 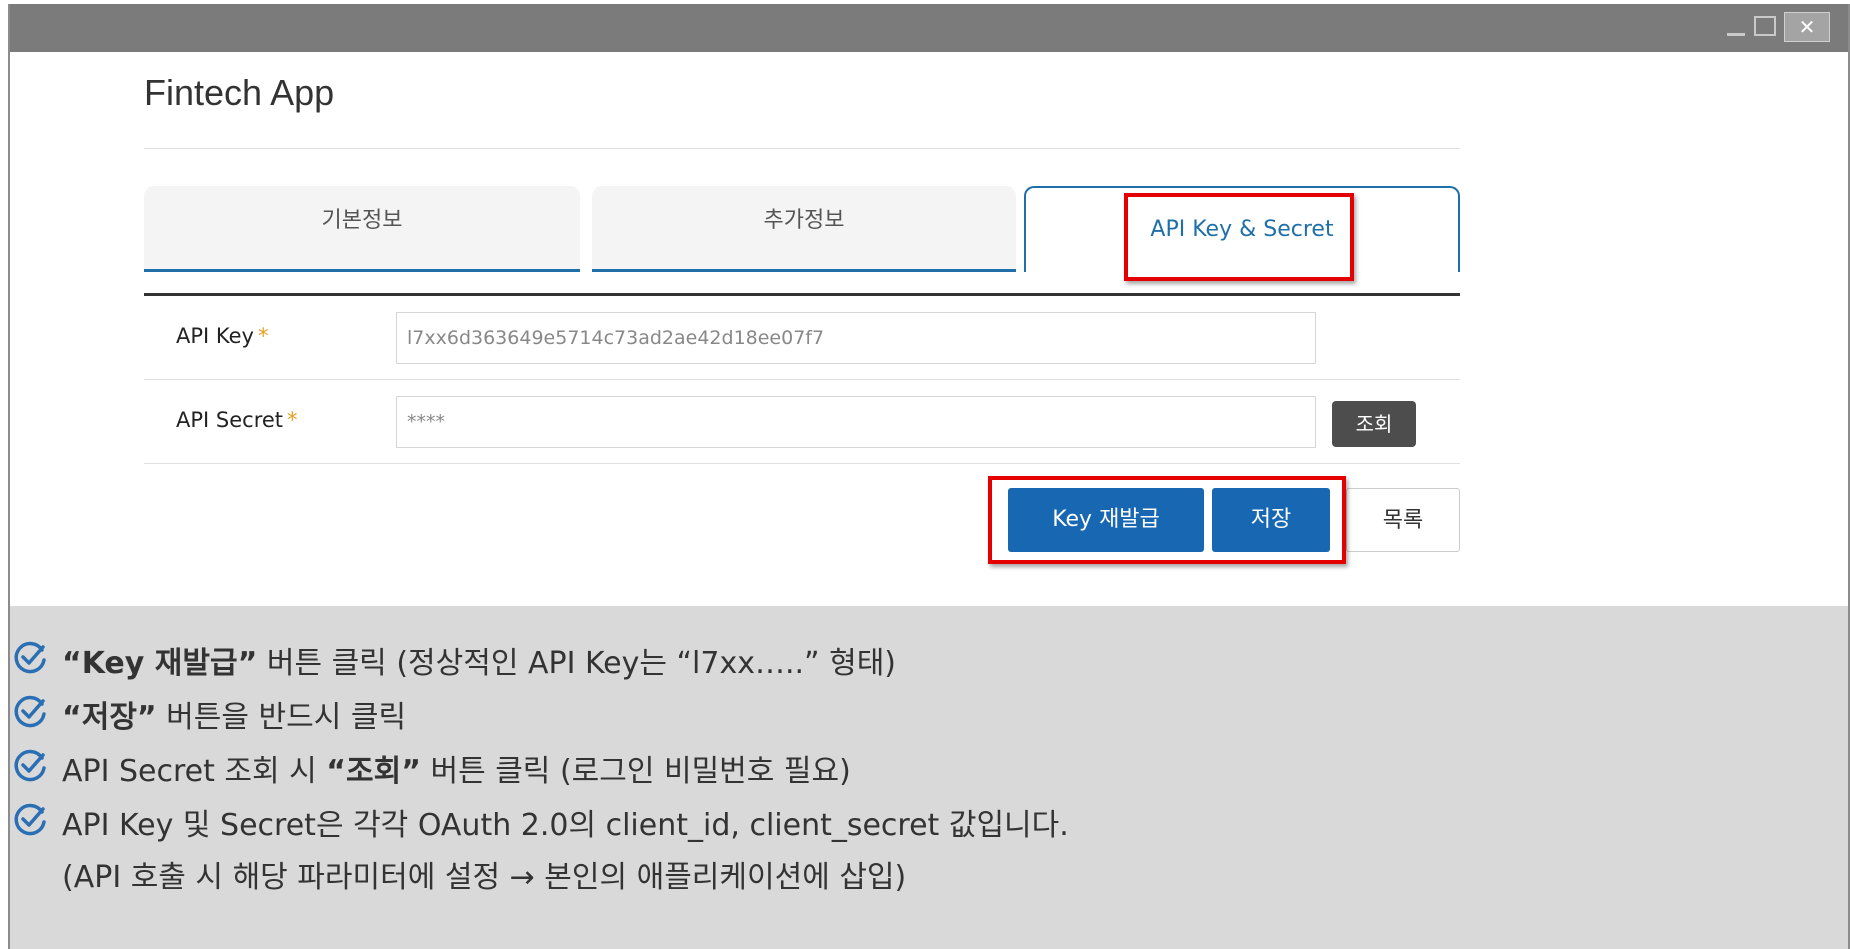 I want to click on api-secret-label: API Secret *, so click(x=237, y=420).